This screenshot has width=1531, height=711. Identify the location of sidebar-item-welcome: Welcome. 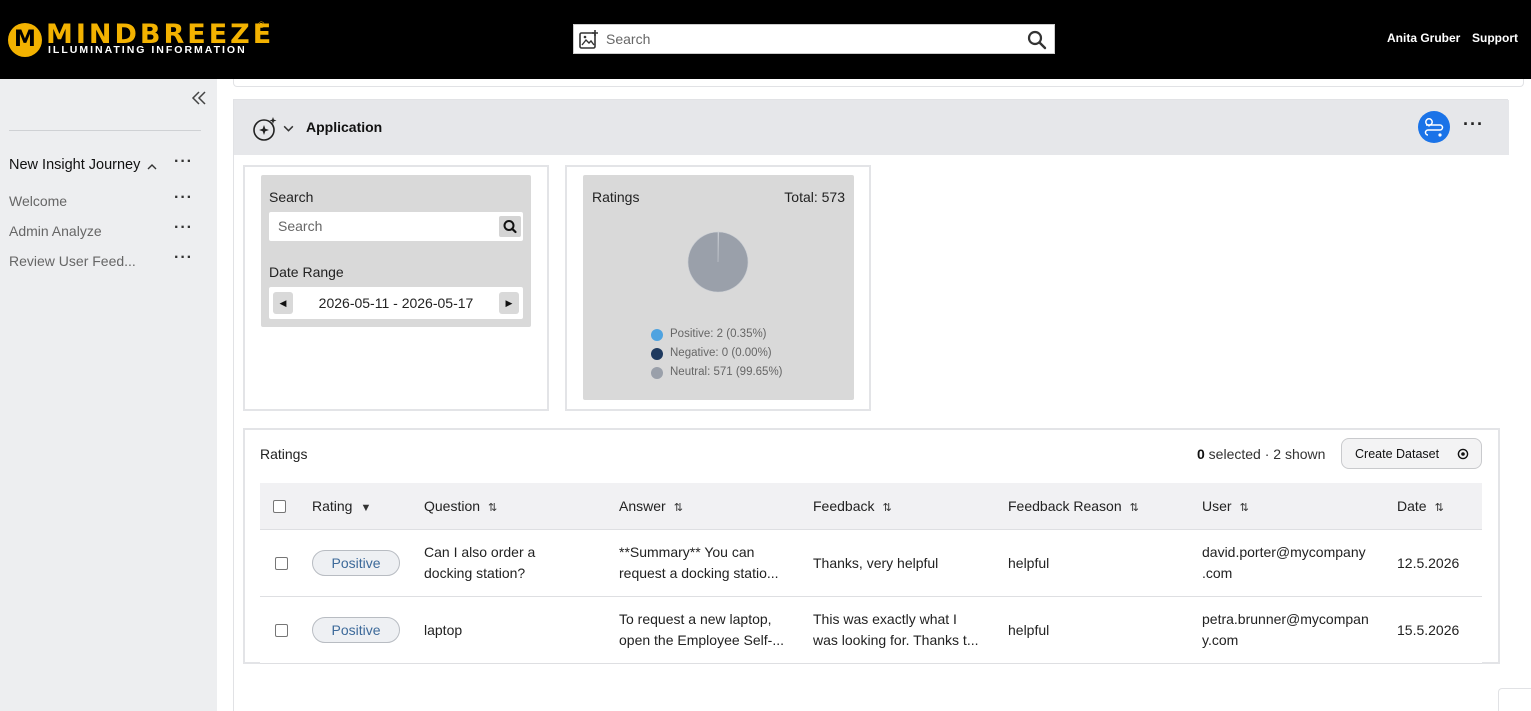
(38, 201).